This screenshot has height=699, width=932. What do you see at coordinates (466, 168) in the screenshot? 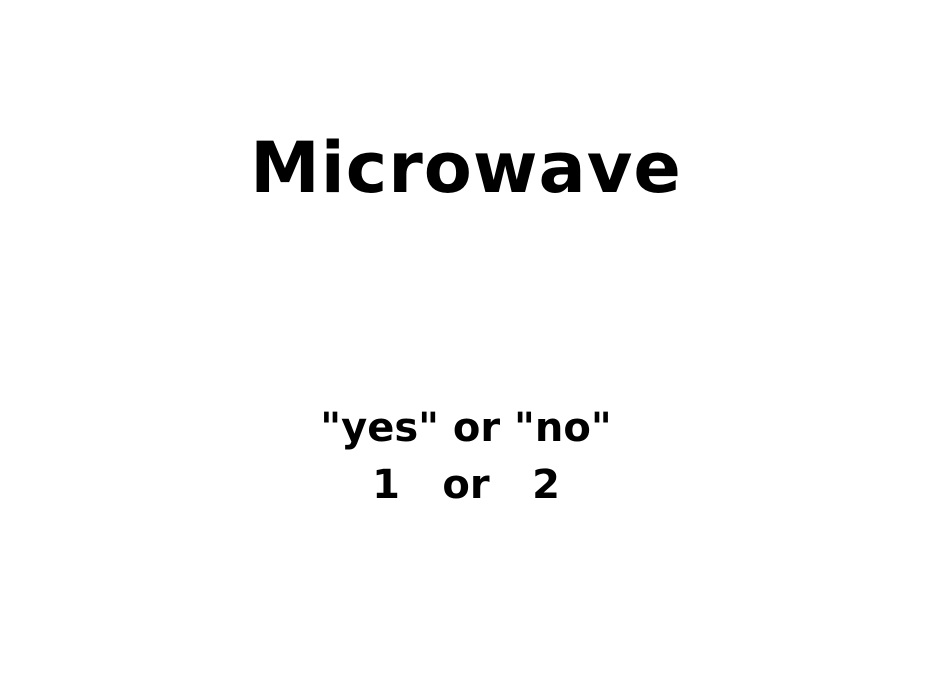
I see `page-title: Microwave` at bounding box center [466, 168].